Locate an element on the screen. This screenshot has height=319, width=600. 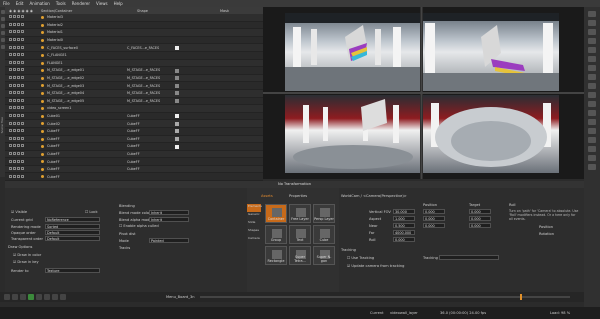
outliner-row: video_screen1 is located at coordinates (134, 109).